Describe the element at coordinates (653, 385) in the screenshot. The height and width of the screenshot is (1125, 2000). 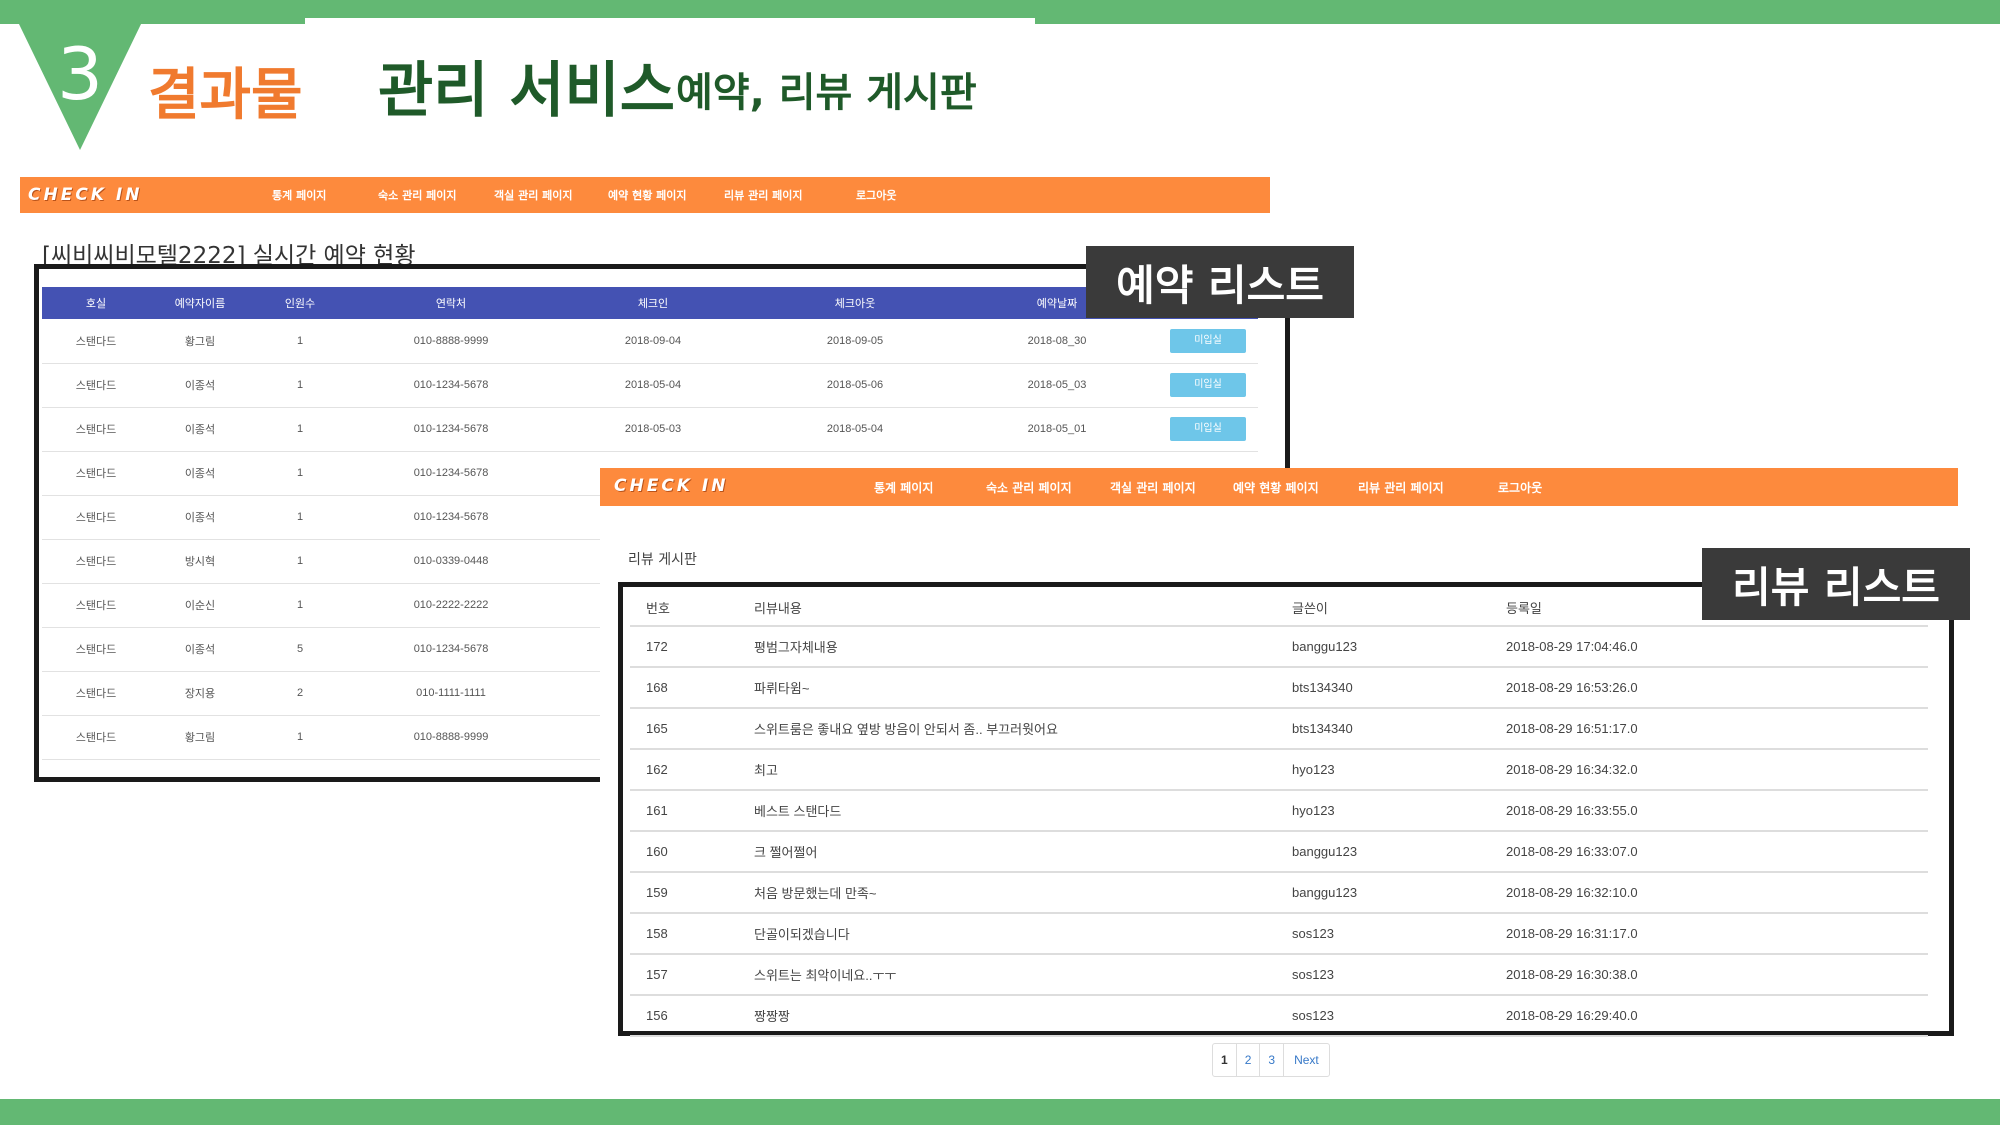
I see `cell-checkin: 2018-05-04` at that location.